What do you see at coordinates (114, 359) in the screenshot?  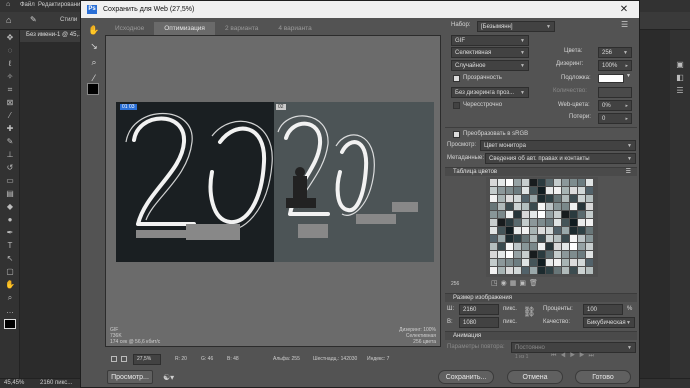 I see `zoom-out-icon` at bounding box center [114, 359].